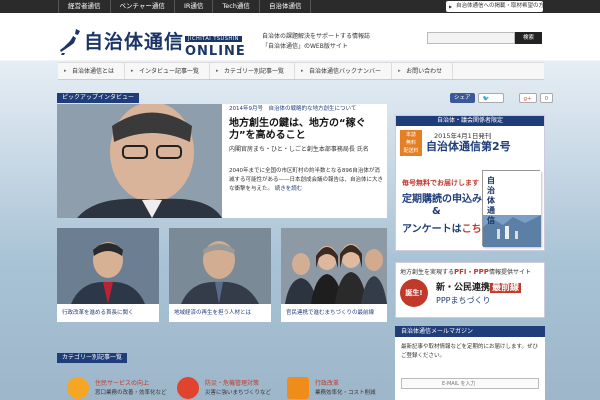  I want to click on birth-stamp: 誕生!, so click(414, 293).